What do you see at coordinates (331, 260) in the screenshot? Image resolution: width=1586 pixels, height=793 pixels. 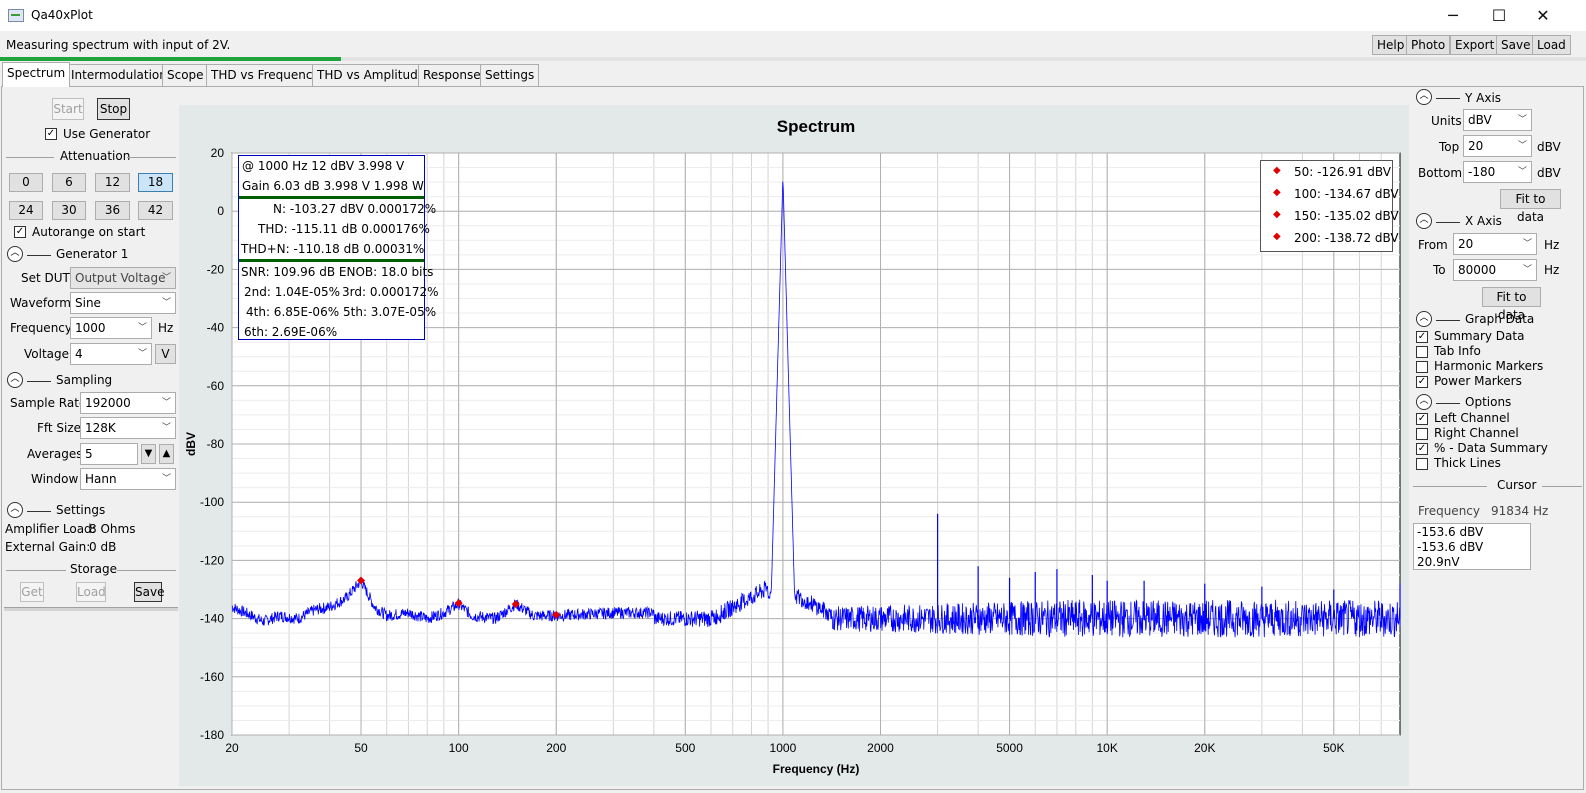 I see `summary-rule` at bounding box center [331, 260].